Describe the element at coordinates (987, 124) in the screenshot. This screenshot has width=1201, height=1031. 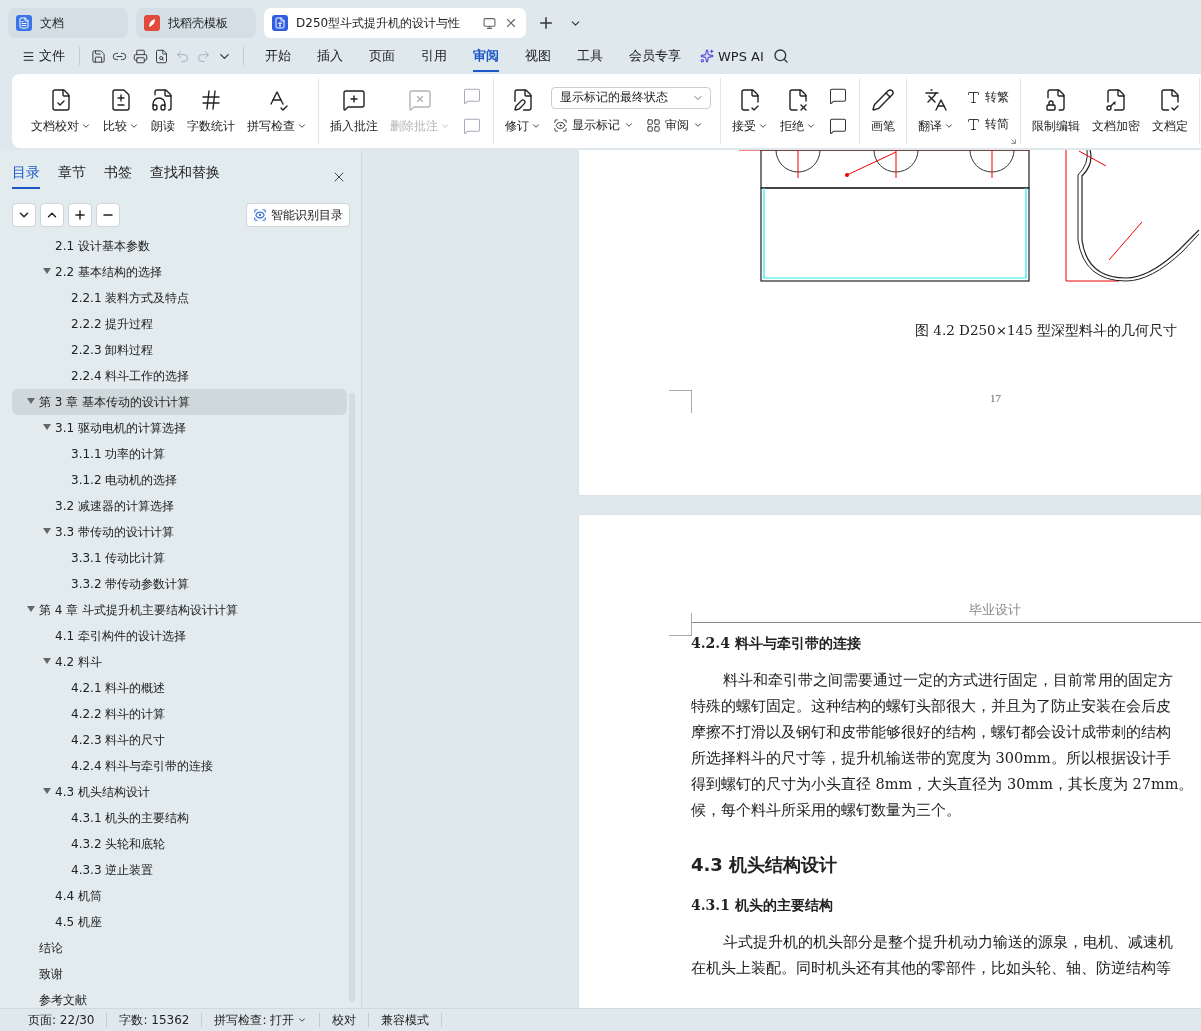
I see `ribbon-small-button: 转简` at that location.